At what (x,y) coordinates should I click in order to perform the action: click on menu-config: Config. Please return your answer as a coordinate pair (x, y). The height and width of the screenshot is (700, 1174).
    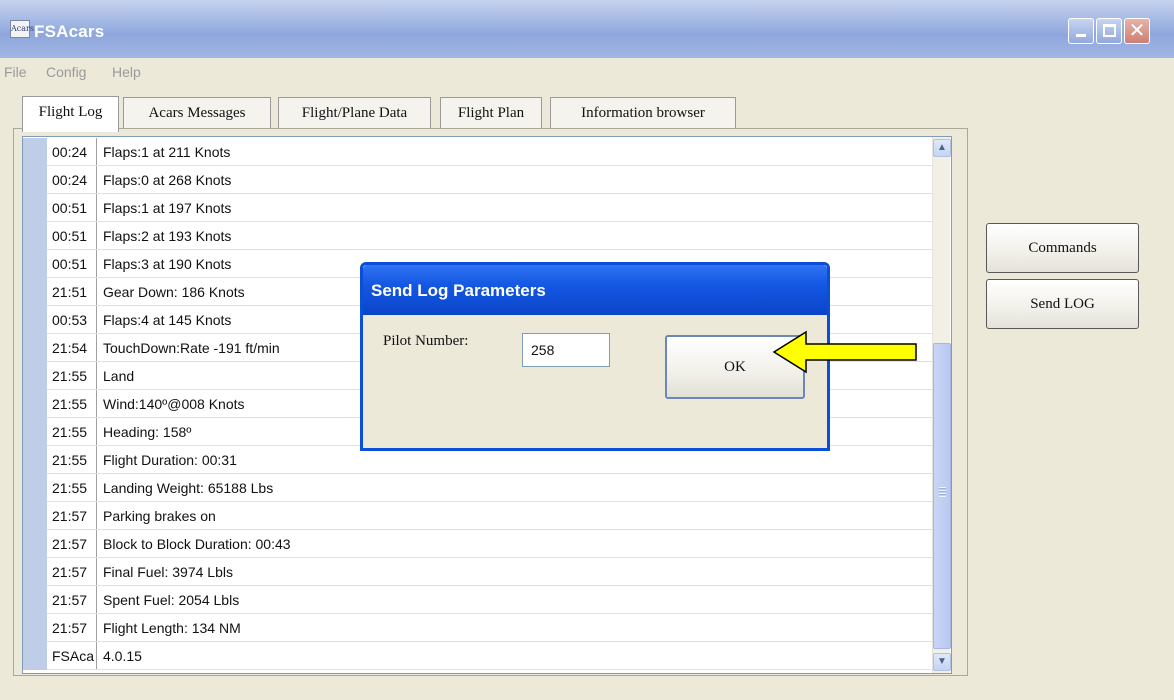
    Looking at the image, I should click on (66, 72).